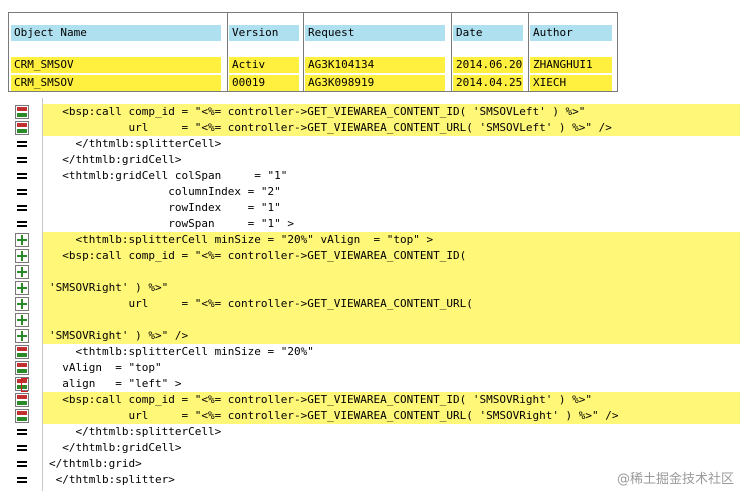 This screenshot has height=491, width=740. Describe the element at coordinates (488, 83) in the screenshot. I see `table-cell: 2014.04.25` at that location.